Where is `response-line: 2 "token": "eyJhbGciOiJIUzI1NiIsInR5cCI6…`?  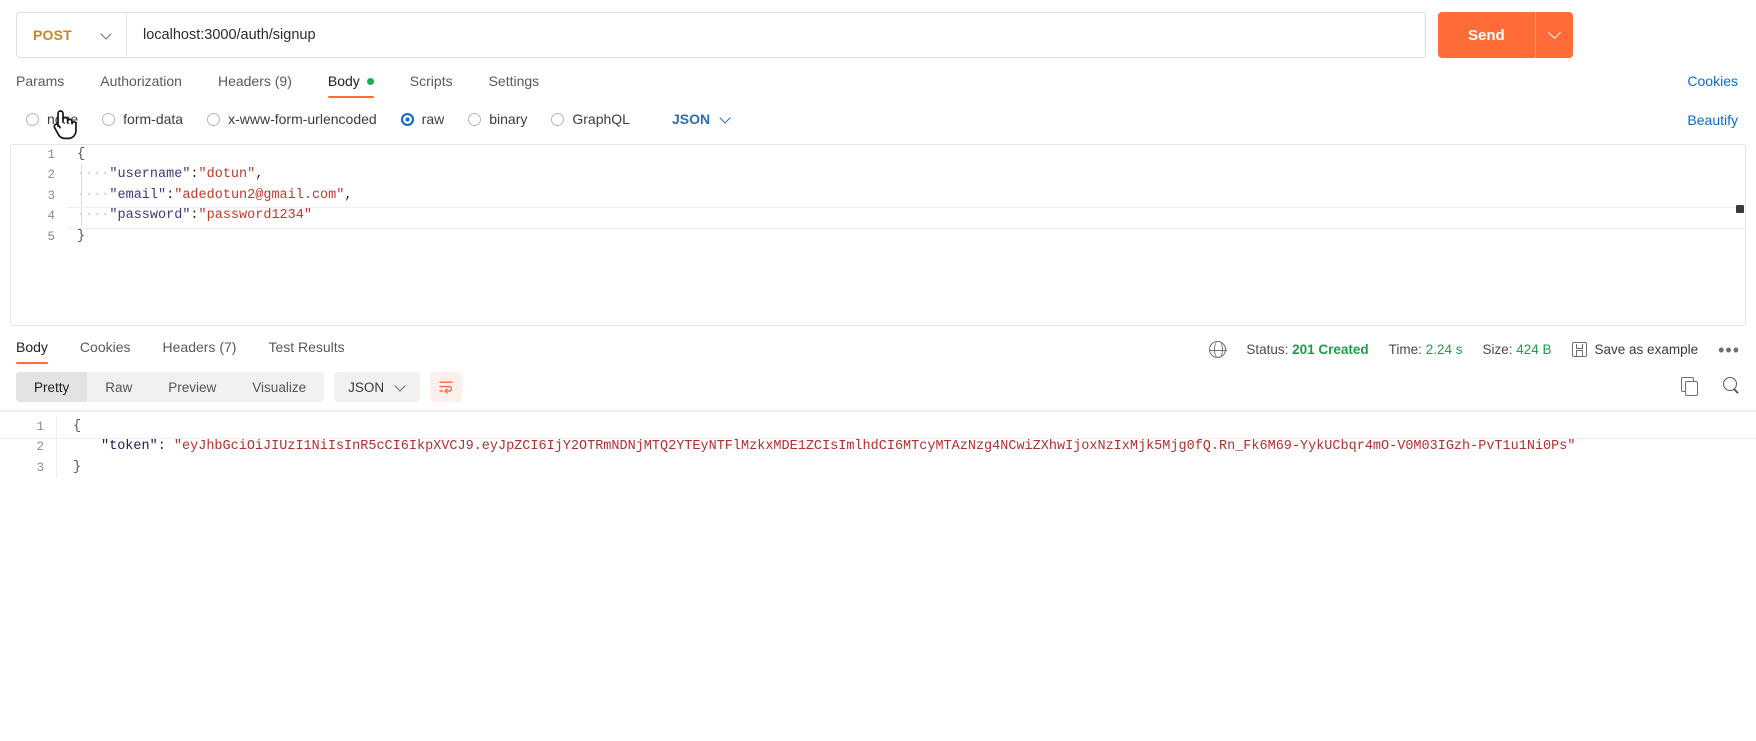 response-line: 2 "token": "eyJhbGciOiJIUzI1NiIsInR5cCI6… is located at coordinates (878, 447).